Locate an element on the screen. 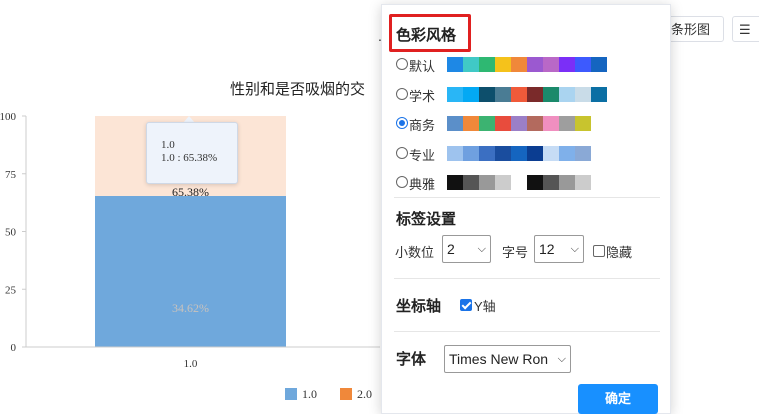 The image size is (759, 414). font-size-value: 12 is located at coordinates (547, 249).